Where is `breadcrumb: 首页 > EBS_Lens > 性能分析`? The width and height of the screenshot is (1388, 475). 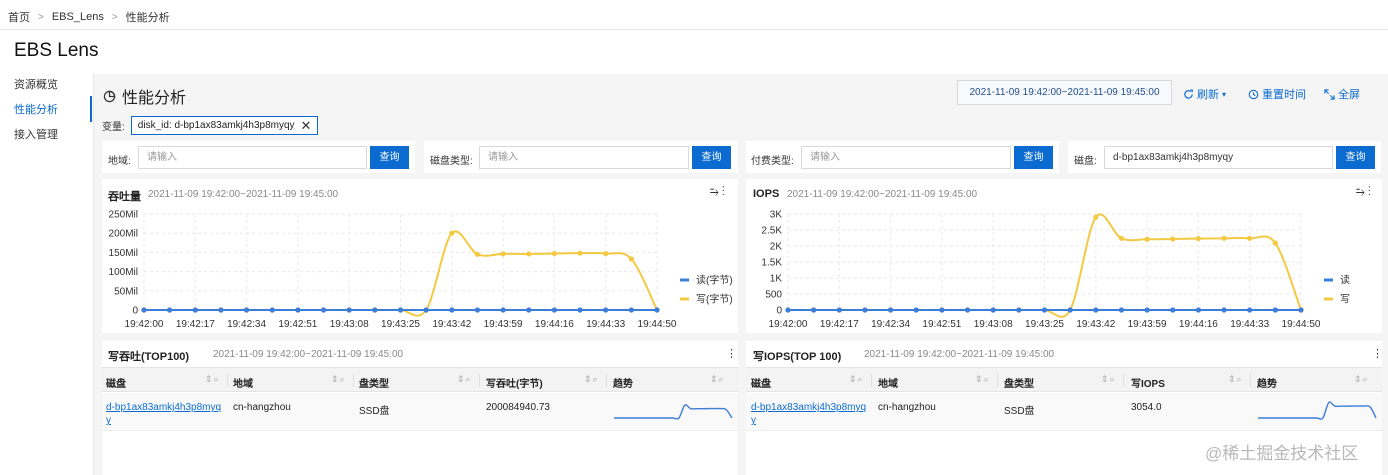
breadcrumb: 首页 > EBS_Lens > 性能分析 is located at coordinates (89, 17).